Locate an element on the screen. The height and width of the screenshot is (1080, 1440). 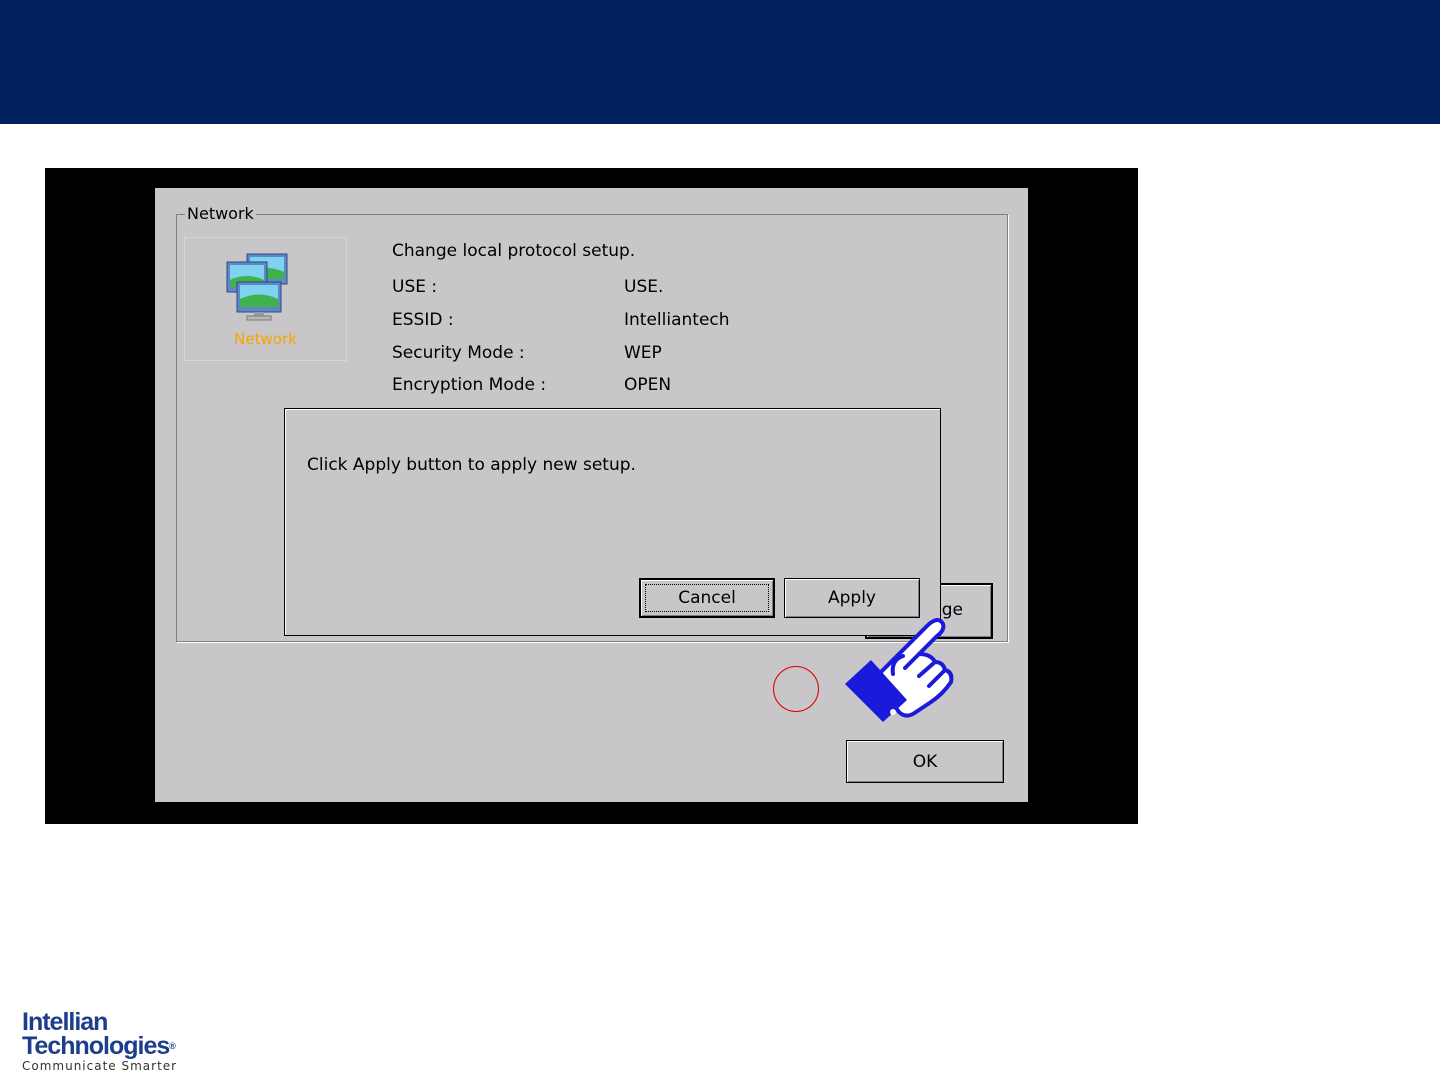
groupbox-title: Network is located at coordinates (220, 213).